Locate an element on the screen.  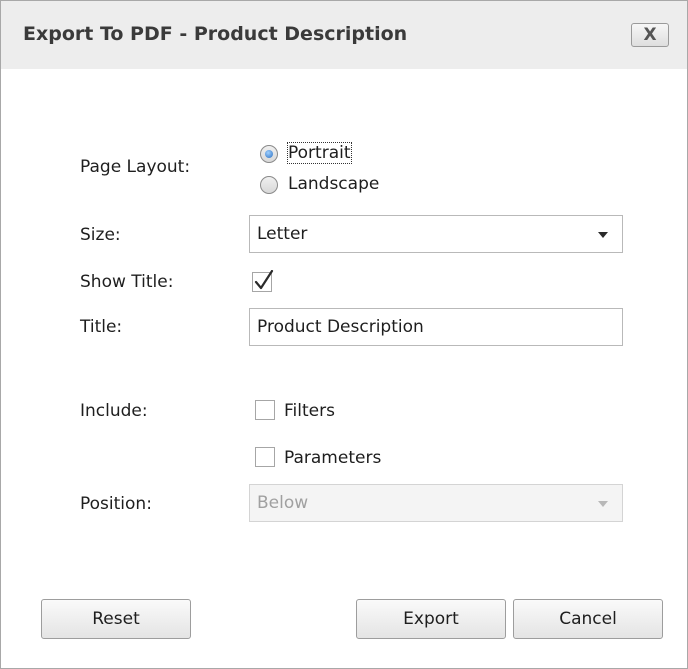
radio-selected-dot is located at coordinates (269, 154).